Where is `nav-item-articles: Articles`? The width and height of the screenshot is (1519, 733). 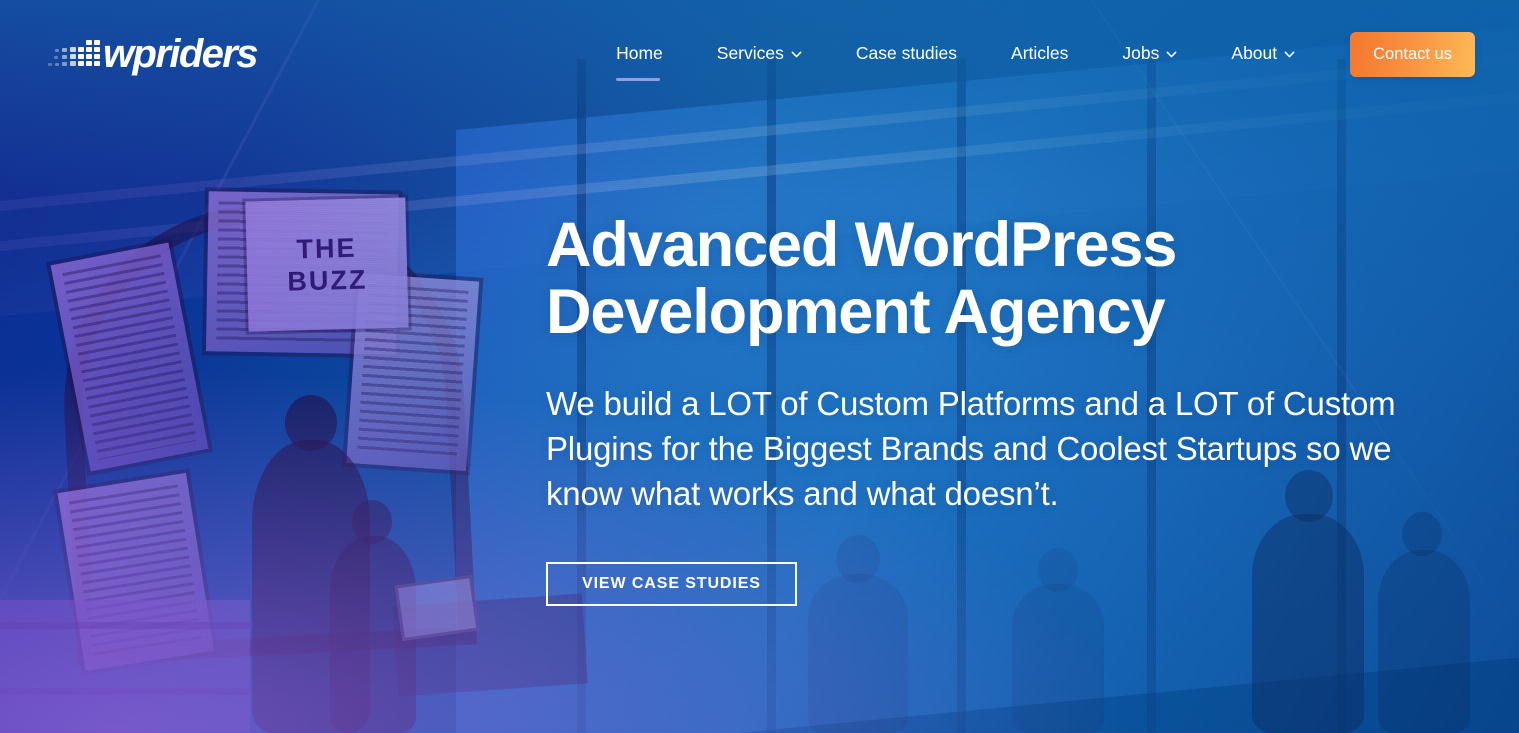
nav-item-articles: Articles is located at coordinates (1039, 54).